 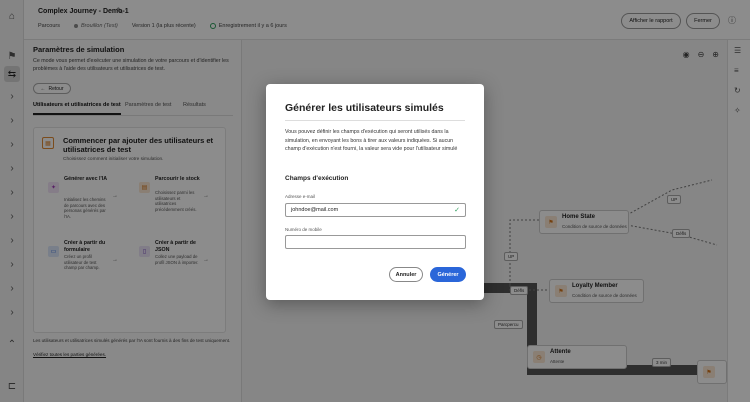 I want to click on phone-label: Numéro de mobile, so click(x=303, y=229).